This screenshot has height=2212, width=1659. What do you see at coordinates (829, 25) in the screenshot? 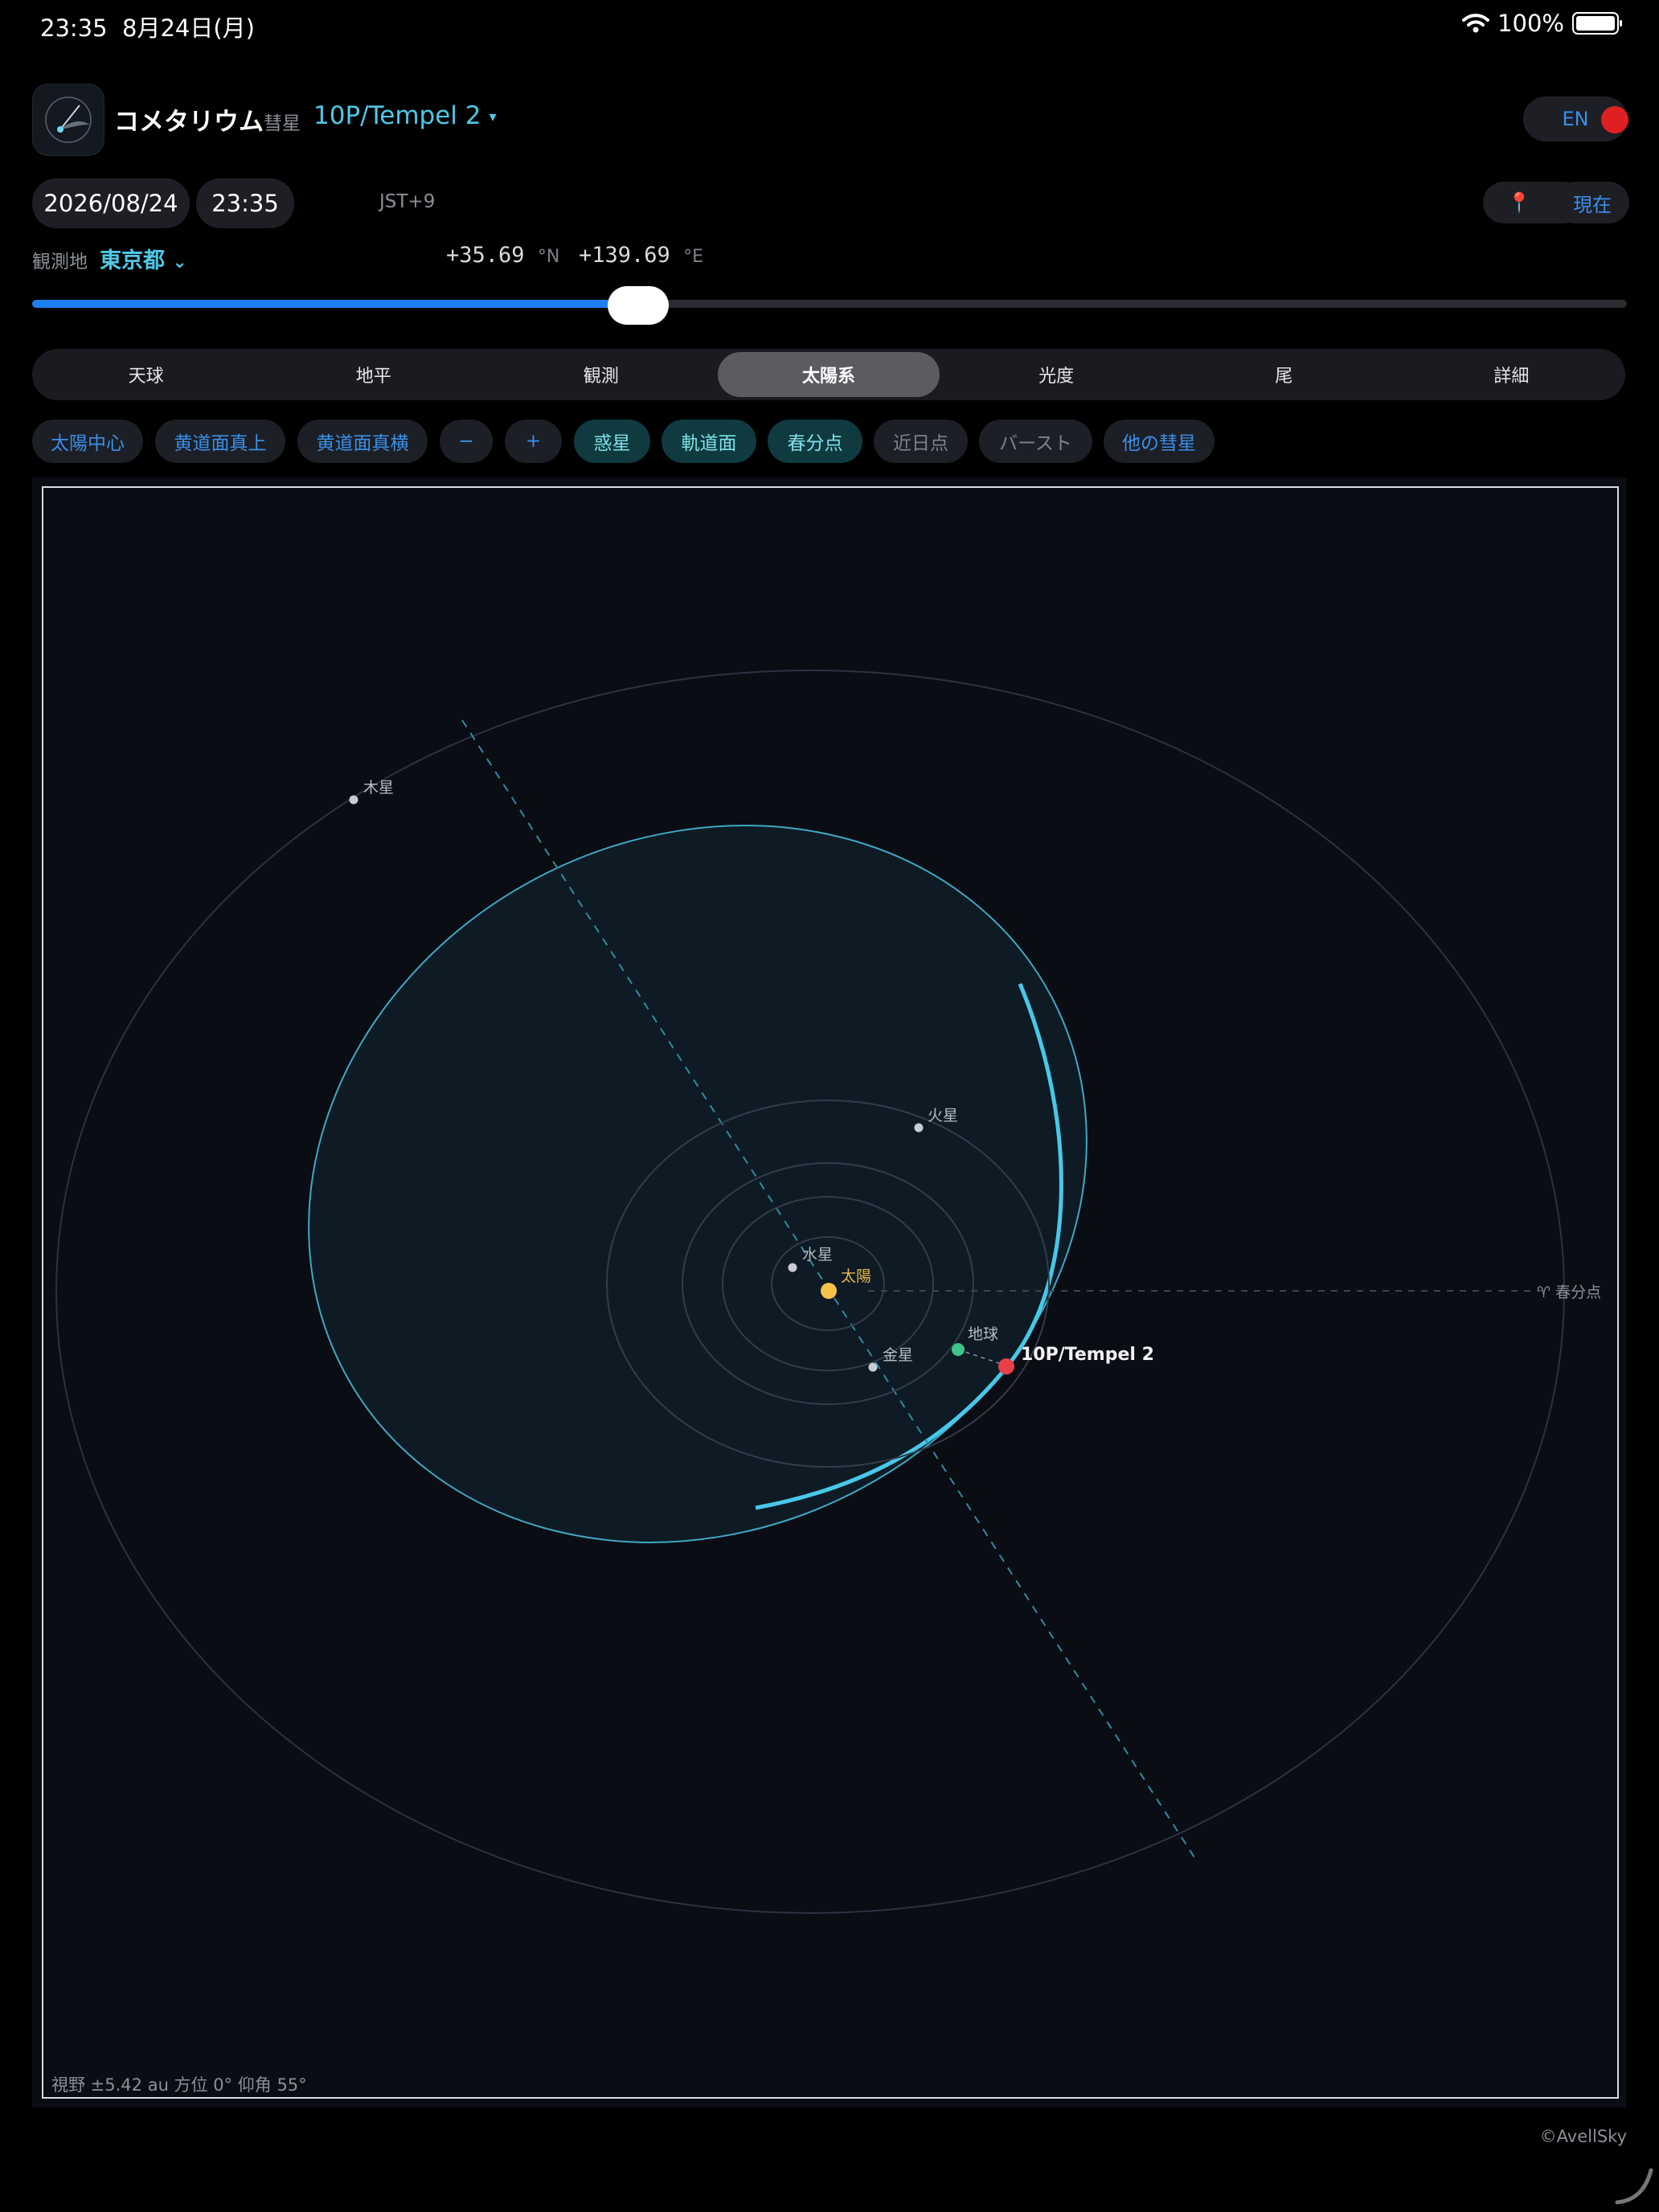
I see `status-bar: 23:35 8月24日(月) 100%` at bounding box center [829, 25].